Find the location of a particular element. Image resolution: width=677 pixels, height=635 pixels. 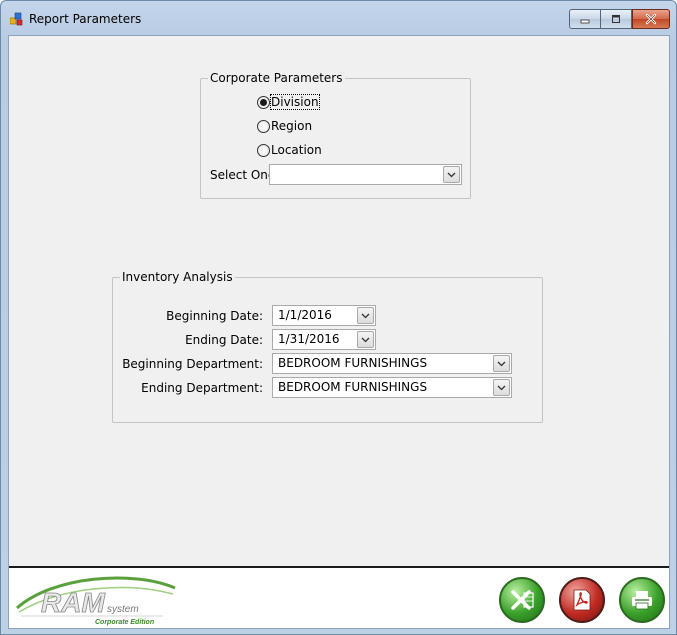

ending-date-picker: 1/31/2016 is located at coordinates (324, 339).